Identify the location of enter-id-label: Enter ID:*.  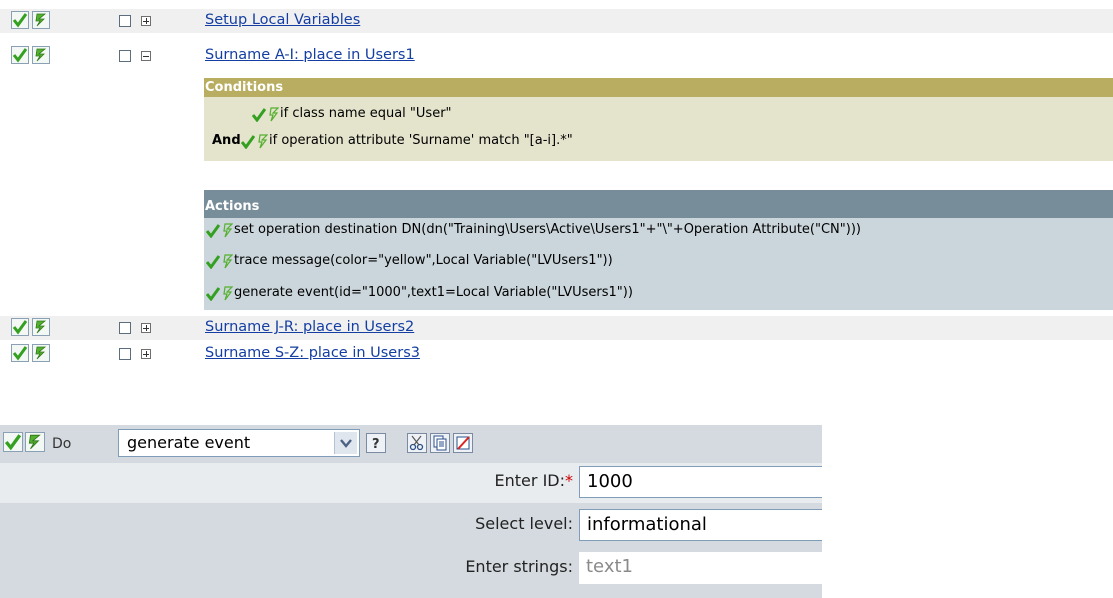
(533, 480).